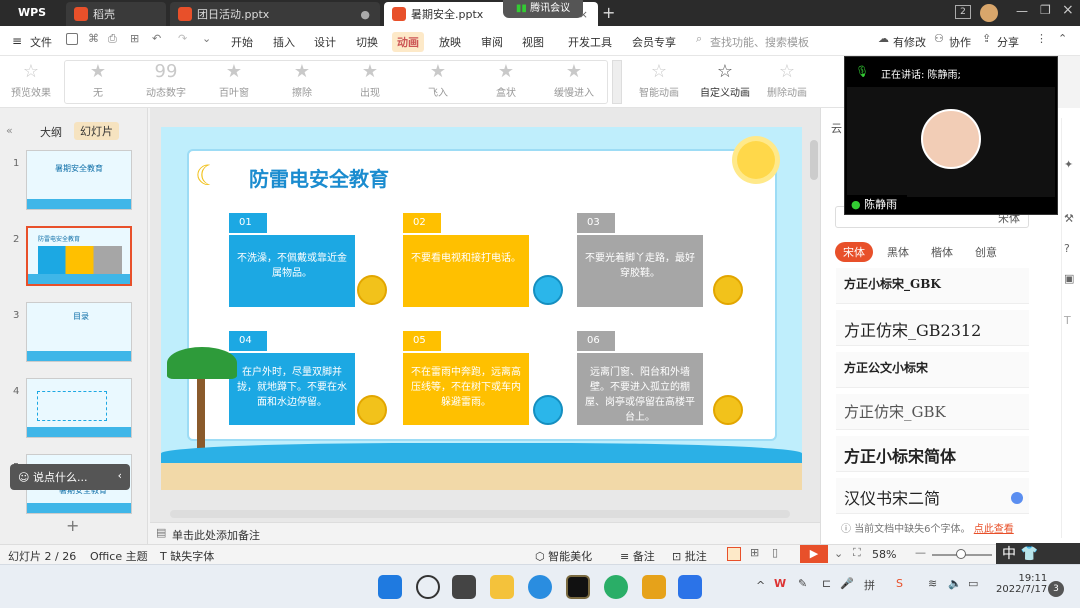 The width and height of the screenshot is (1080, 608). Describe the element at coordinates (438, 82) in the screenshot. I see `effect-fly-in: ★ 飞入` at that location.